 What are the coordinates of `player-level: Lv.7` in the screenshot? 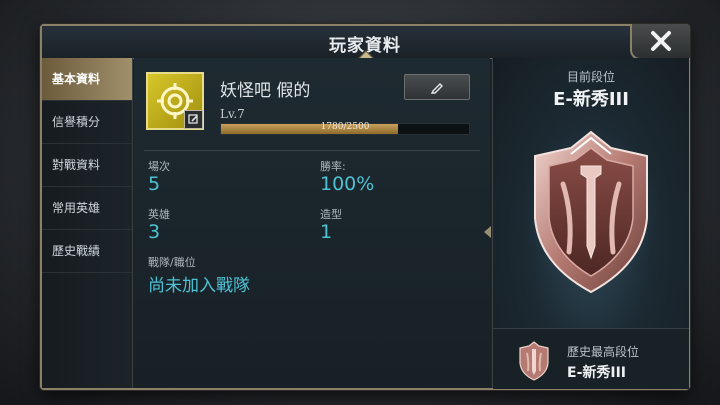 It's located at (232, 114).